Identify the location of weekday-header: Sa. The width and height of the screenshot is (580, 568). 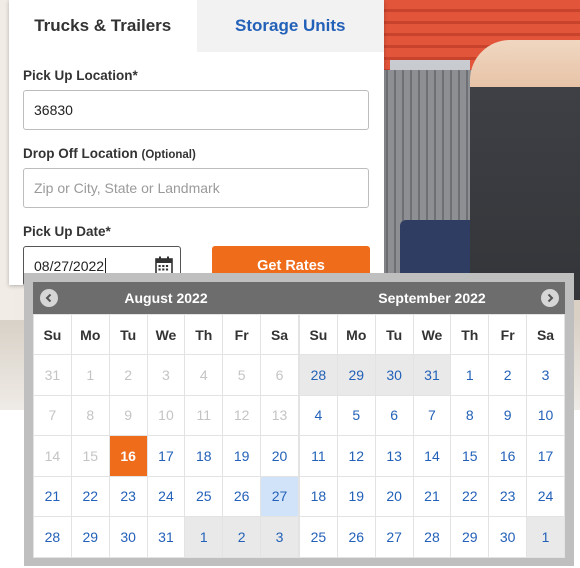
(279, 334).